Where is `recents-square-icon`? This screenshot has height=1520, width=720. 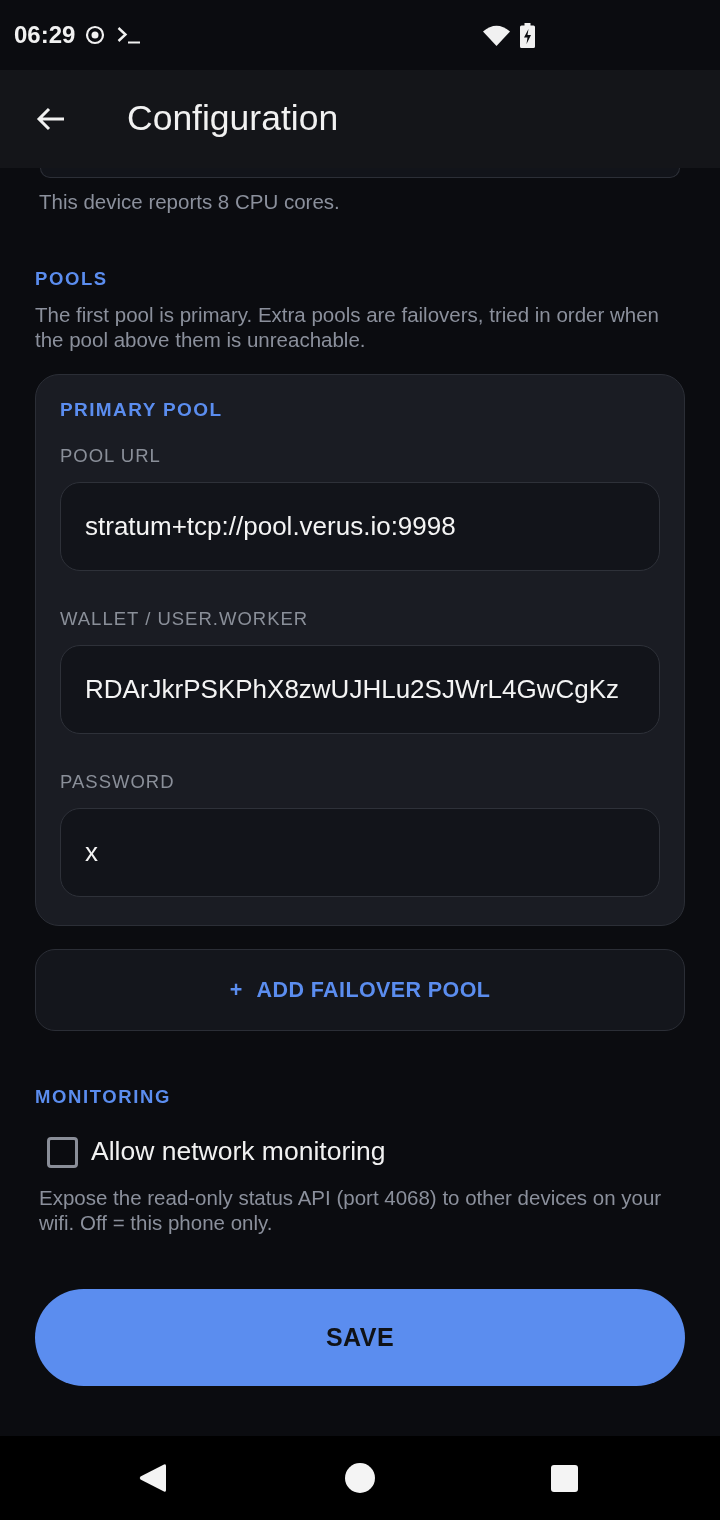 recents-square-icon is located at coordinates (564, 1478).